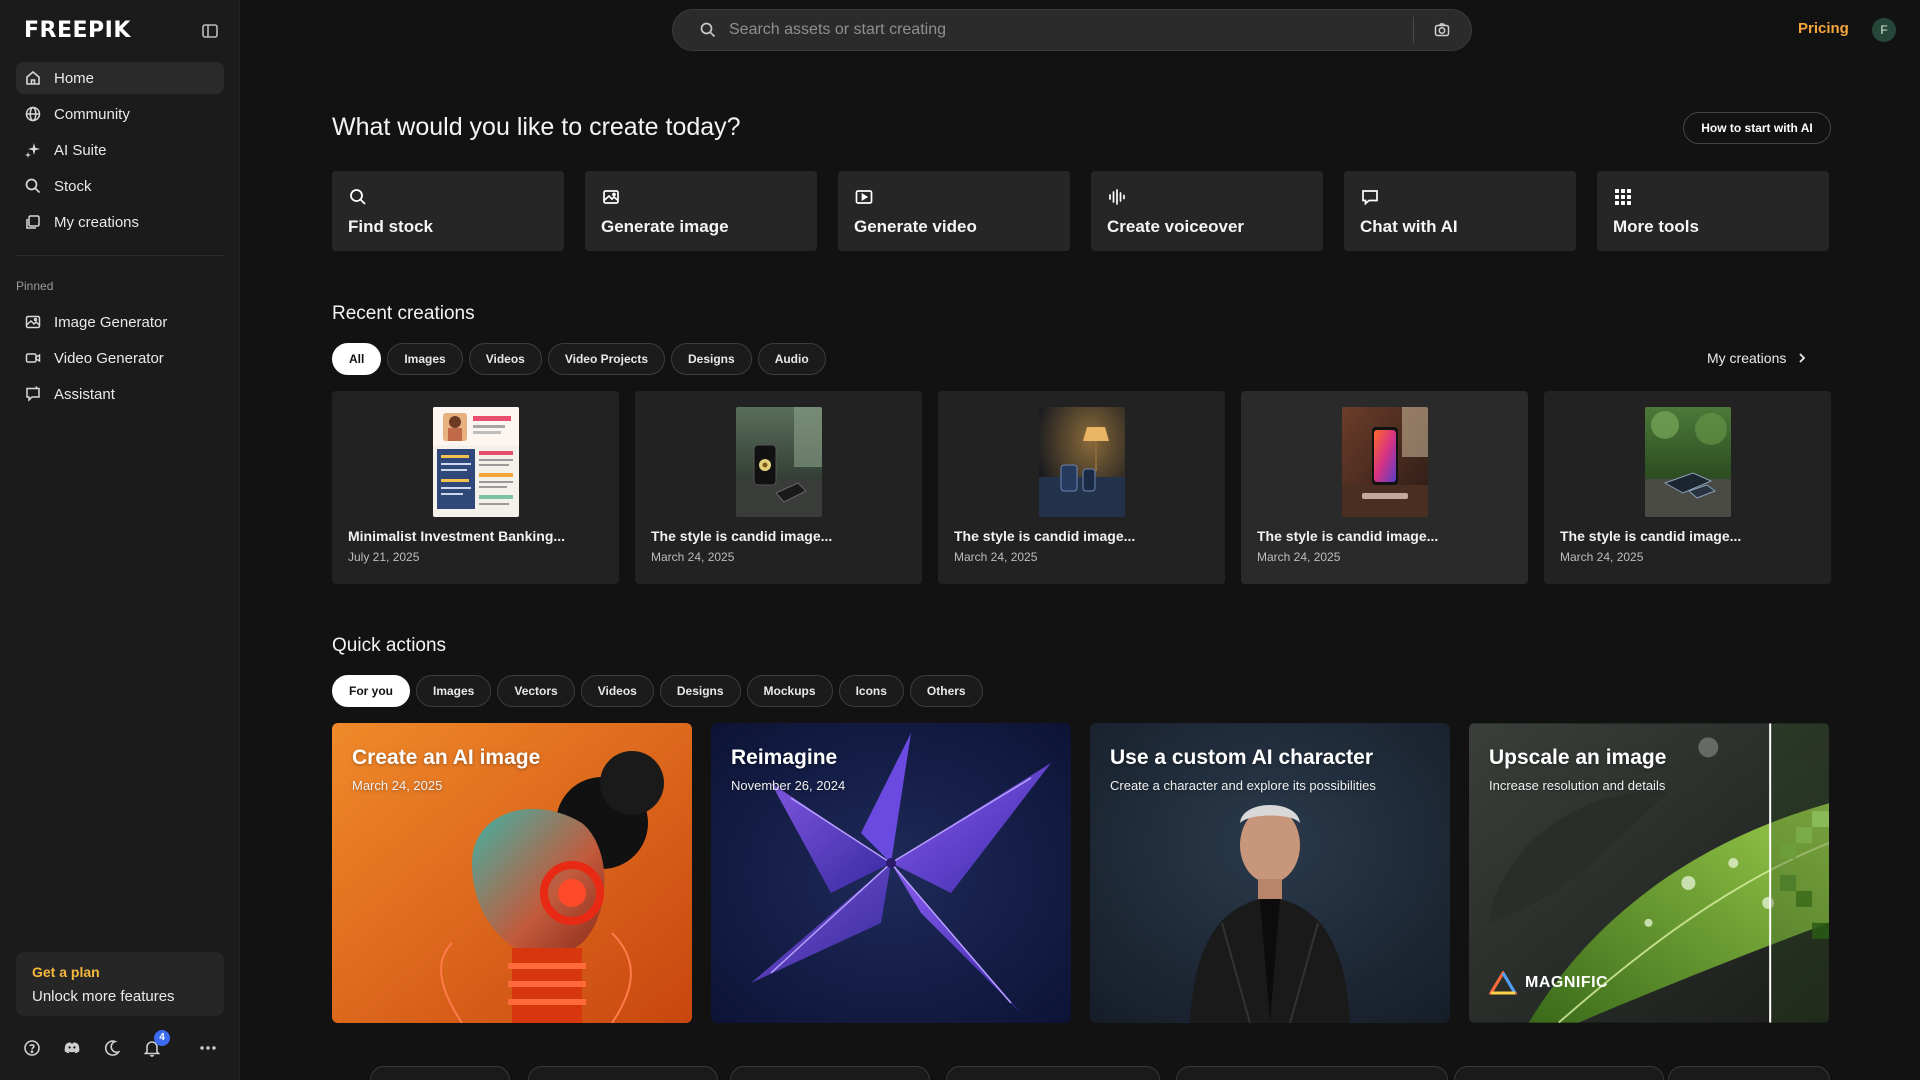  What do you see at coordinates (536, 691) in the screenshot?
I see `filter-chip-vectors: Vectors` at bounding box center [536, 691].